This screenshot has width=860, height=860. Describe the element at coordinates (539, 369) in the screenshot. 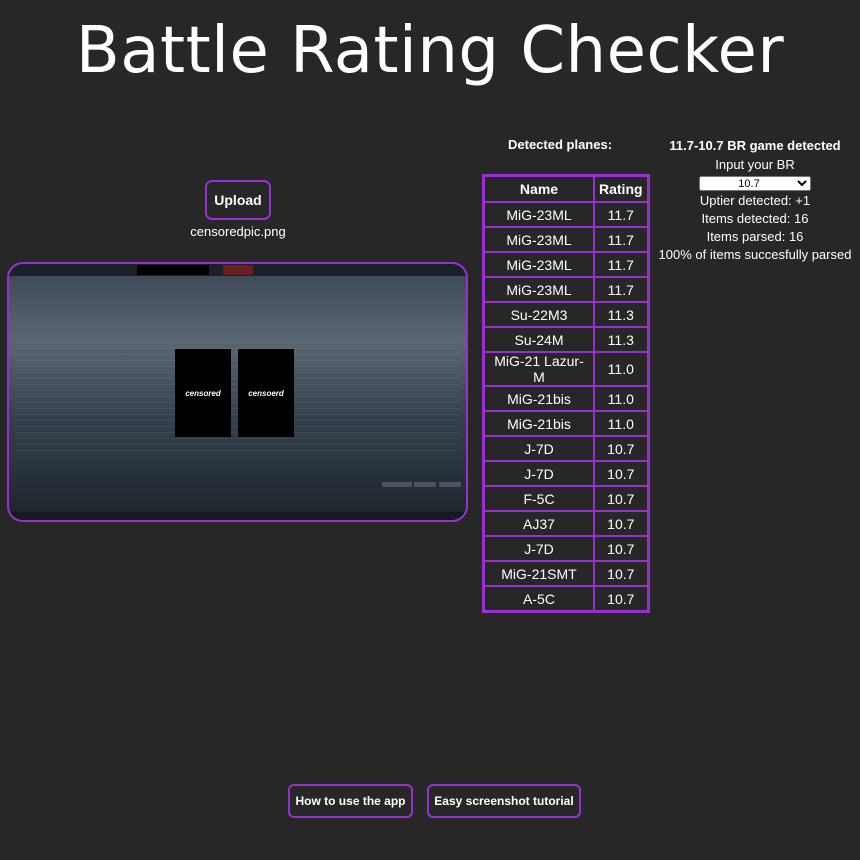

I see `plane-name-cell: MiG-21 Lazur-M` at that location.